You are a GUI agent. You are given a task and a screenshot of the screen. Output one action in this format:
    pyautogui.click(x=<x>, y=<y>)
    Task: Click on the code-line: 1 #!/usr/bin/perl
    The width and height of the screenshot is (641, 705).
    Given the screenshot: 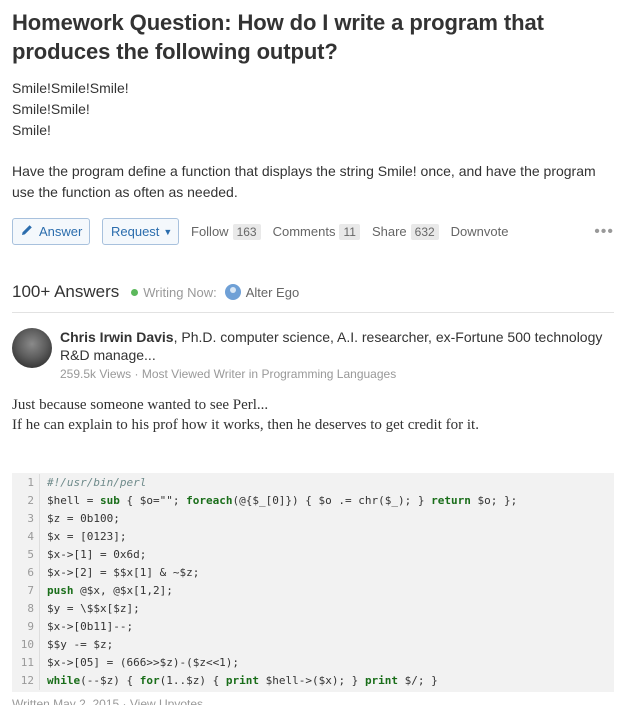 What is the action you would take?
    pyautogui.click(x=313, y=483)
    